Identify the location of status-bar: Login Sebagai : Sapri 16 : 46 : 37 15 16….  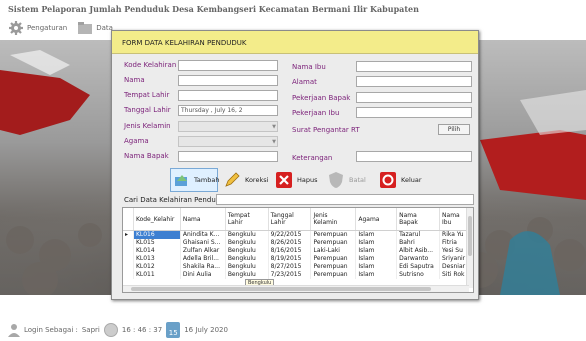
(118, 330).